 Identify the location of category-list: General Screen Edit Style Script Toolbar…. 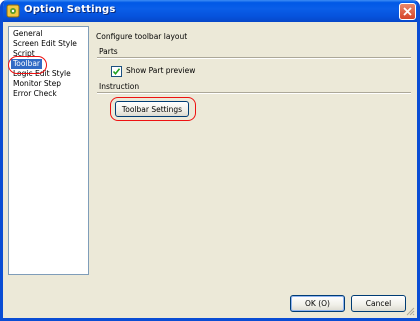
(48, 150).